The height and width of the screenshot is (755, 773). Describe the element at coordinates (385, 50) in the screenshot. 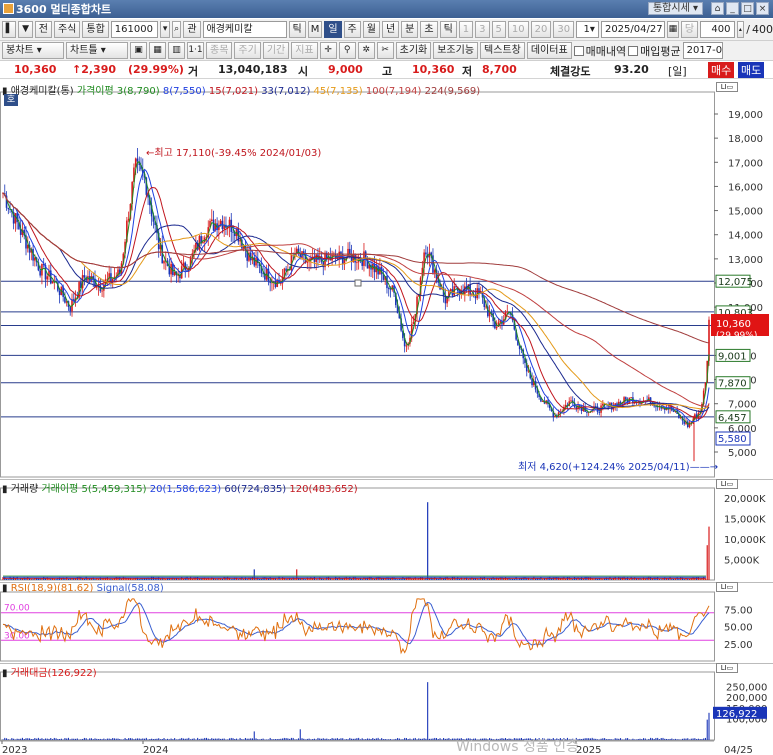

I see `tools-icon: ✂` at that location.